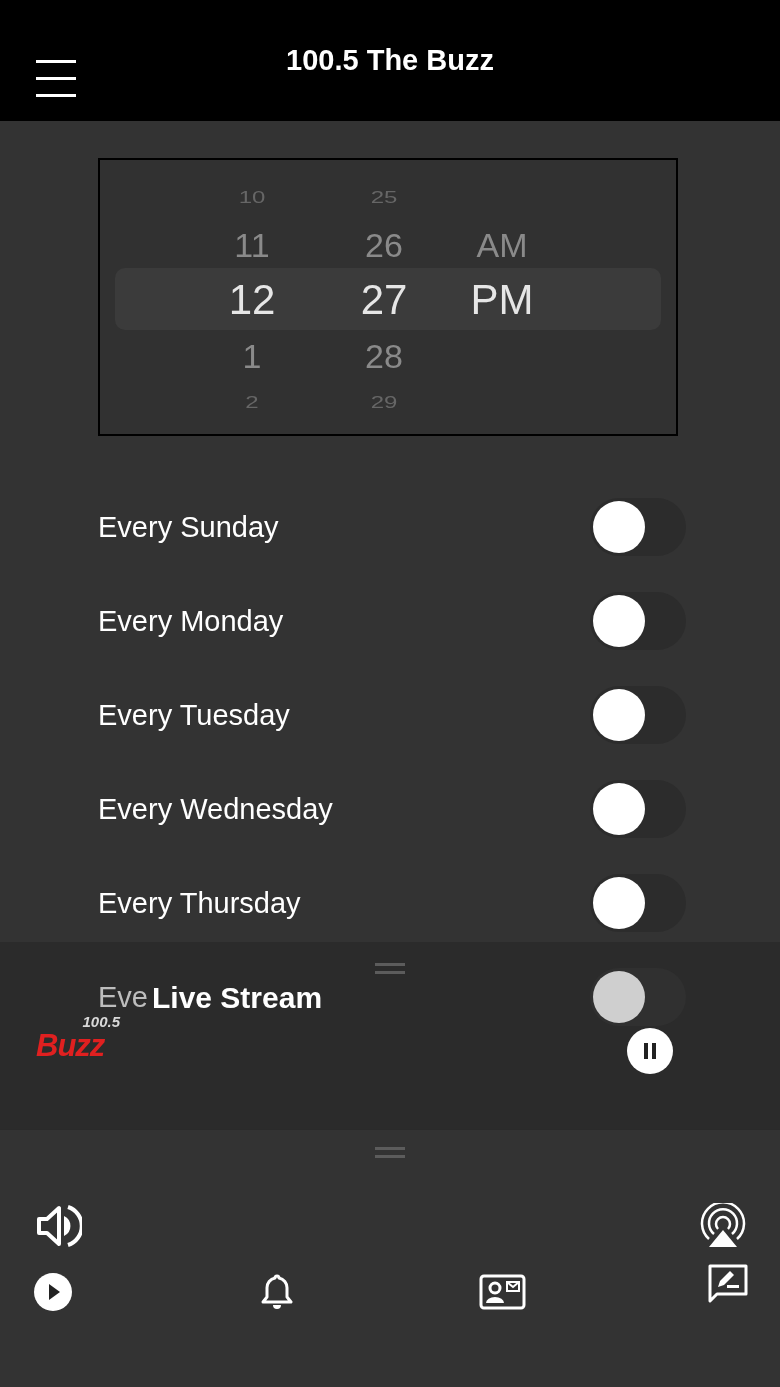  Describe the element at coordinates (53, 1293) in the screenshot. I see `play-icon` at that location.